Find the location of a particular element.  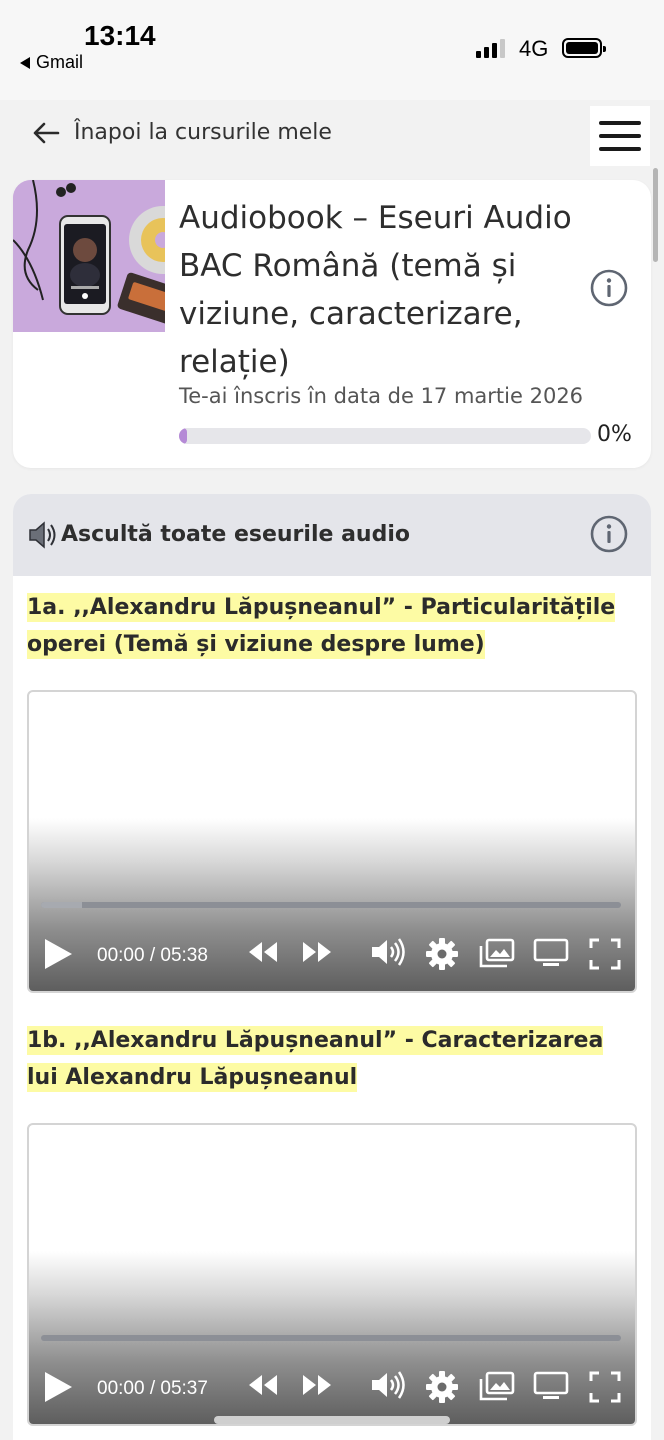

hamburger-menu-button is located at coordinates (620, 136).